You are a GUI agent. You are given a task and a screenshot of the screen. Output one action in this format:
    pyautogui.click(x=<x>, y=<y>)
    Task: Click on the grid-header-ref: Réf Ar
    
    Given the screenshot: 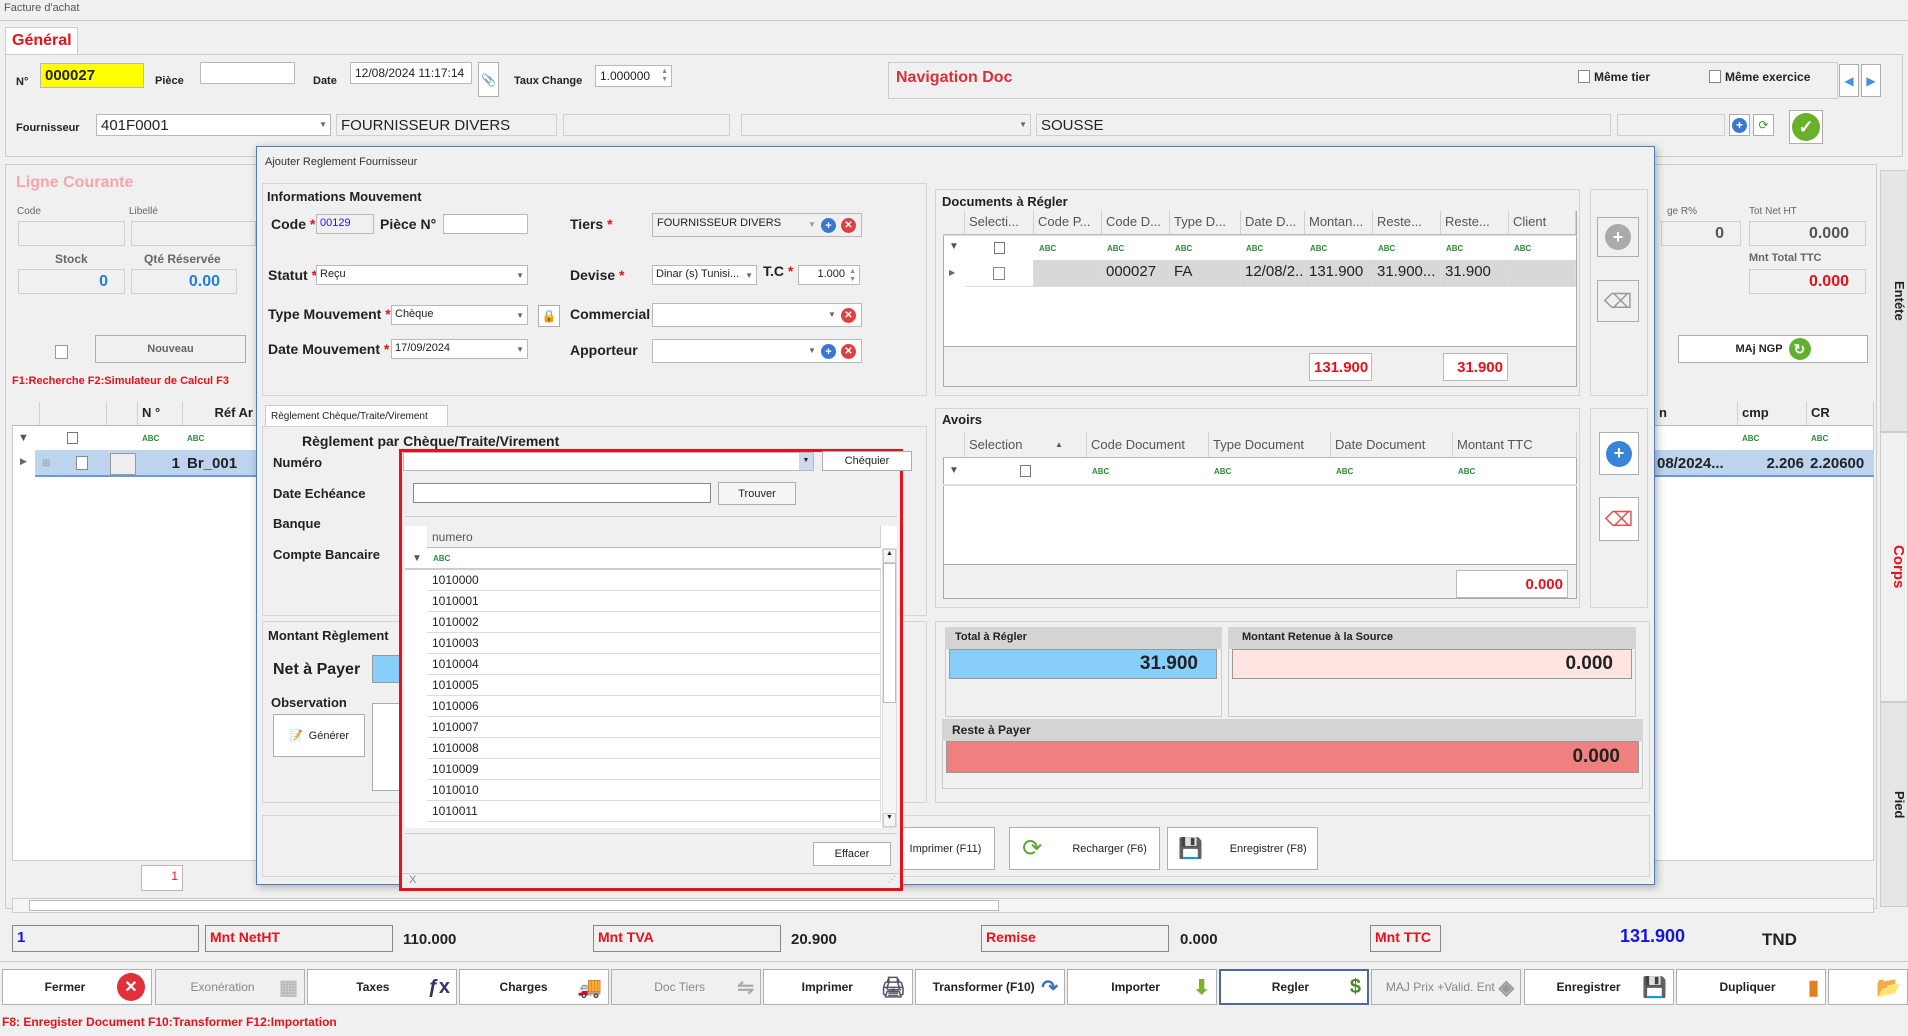 What is the action you would take?
    pyautogui.click(x=220, y=414)
    